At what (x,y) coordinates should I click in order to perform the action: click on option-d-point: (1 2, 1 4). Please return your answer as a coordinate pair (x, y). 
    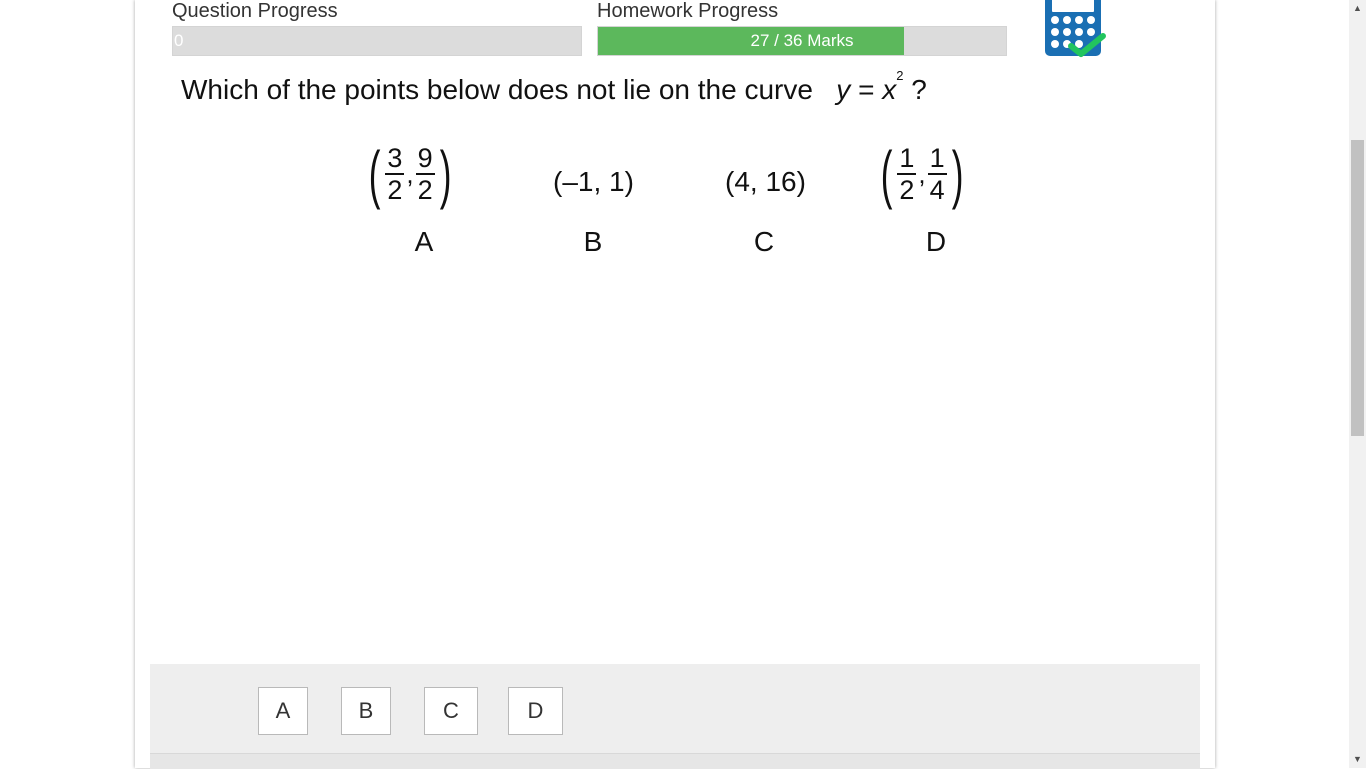
    Looking at the image, I should click on (922, 174).